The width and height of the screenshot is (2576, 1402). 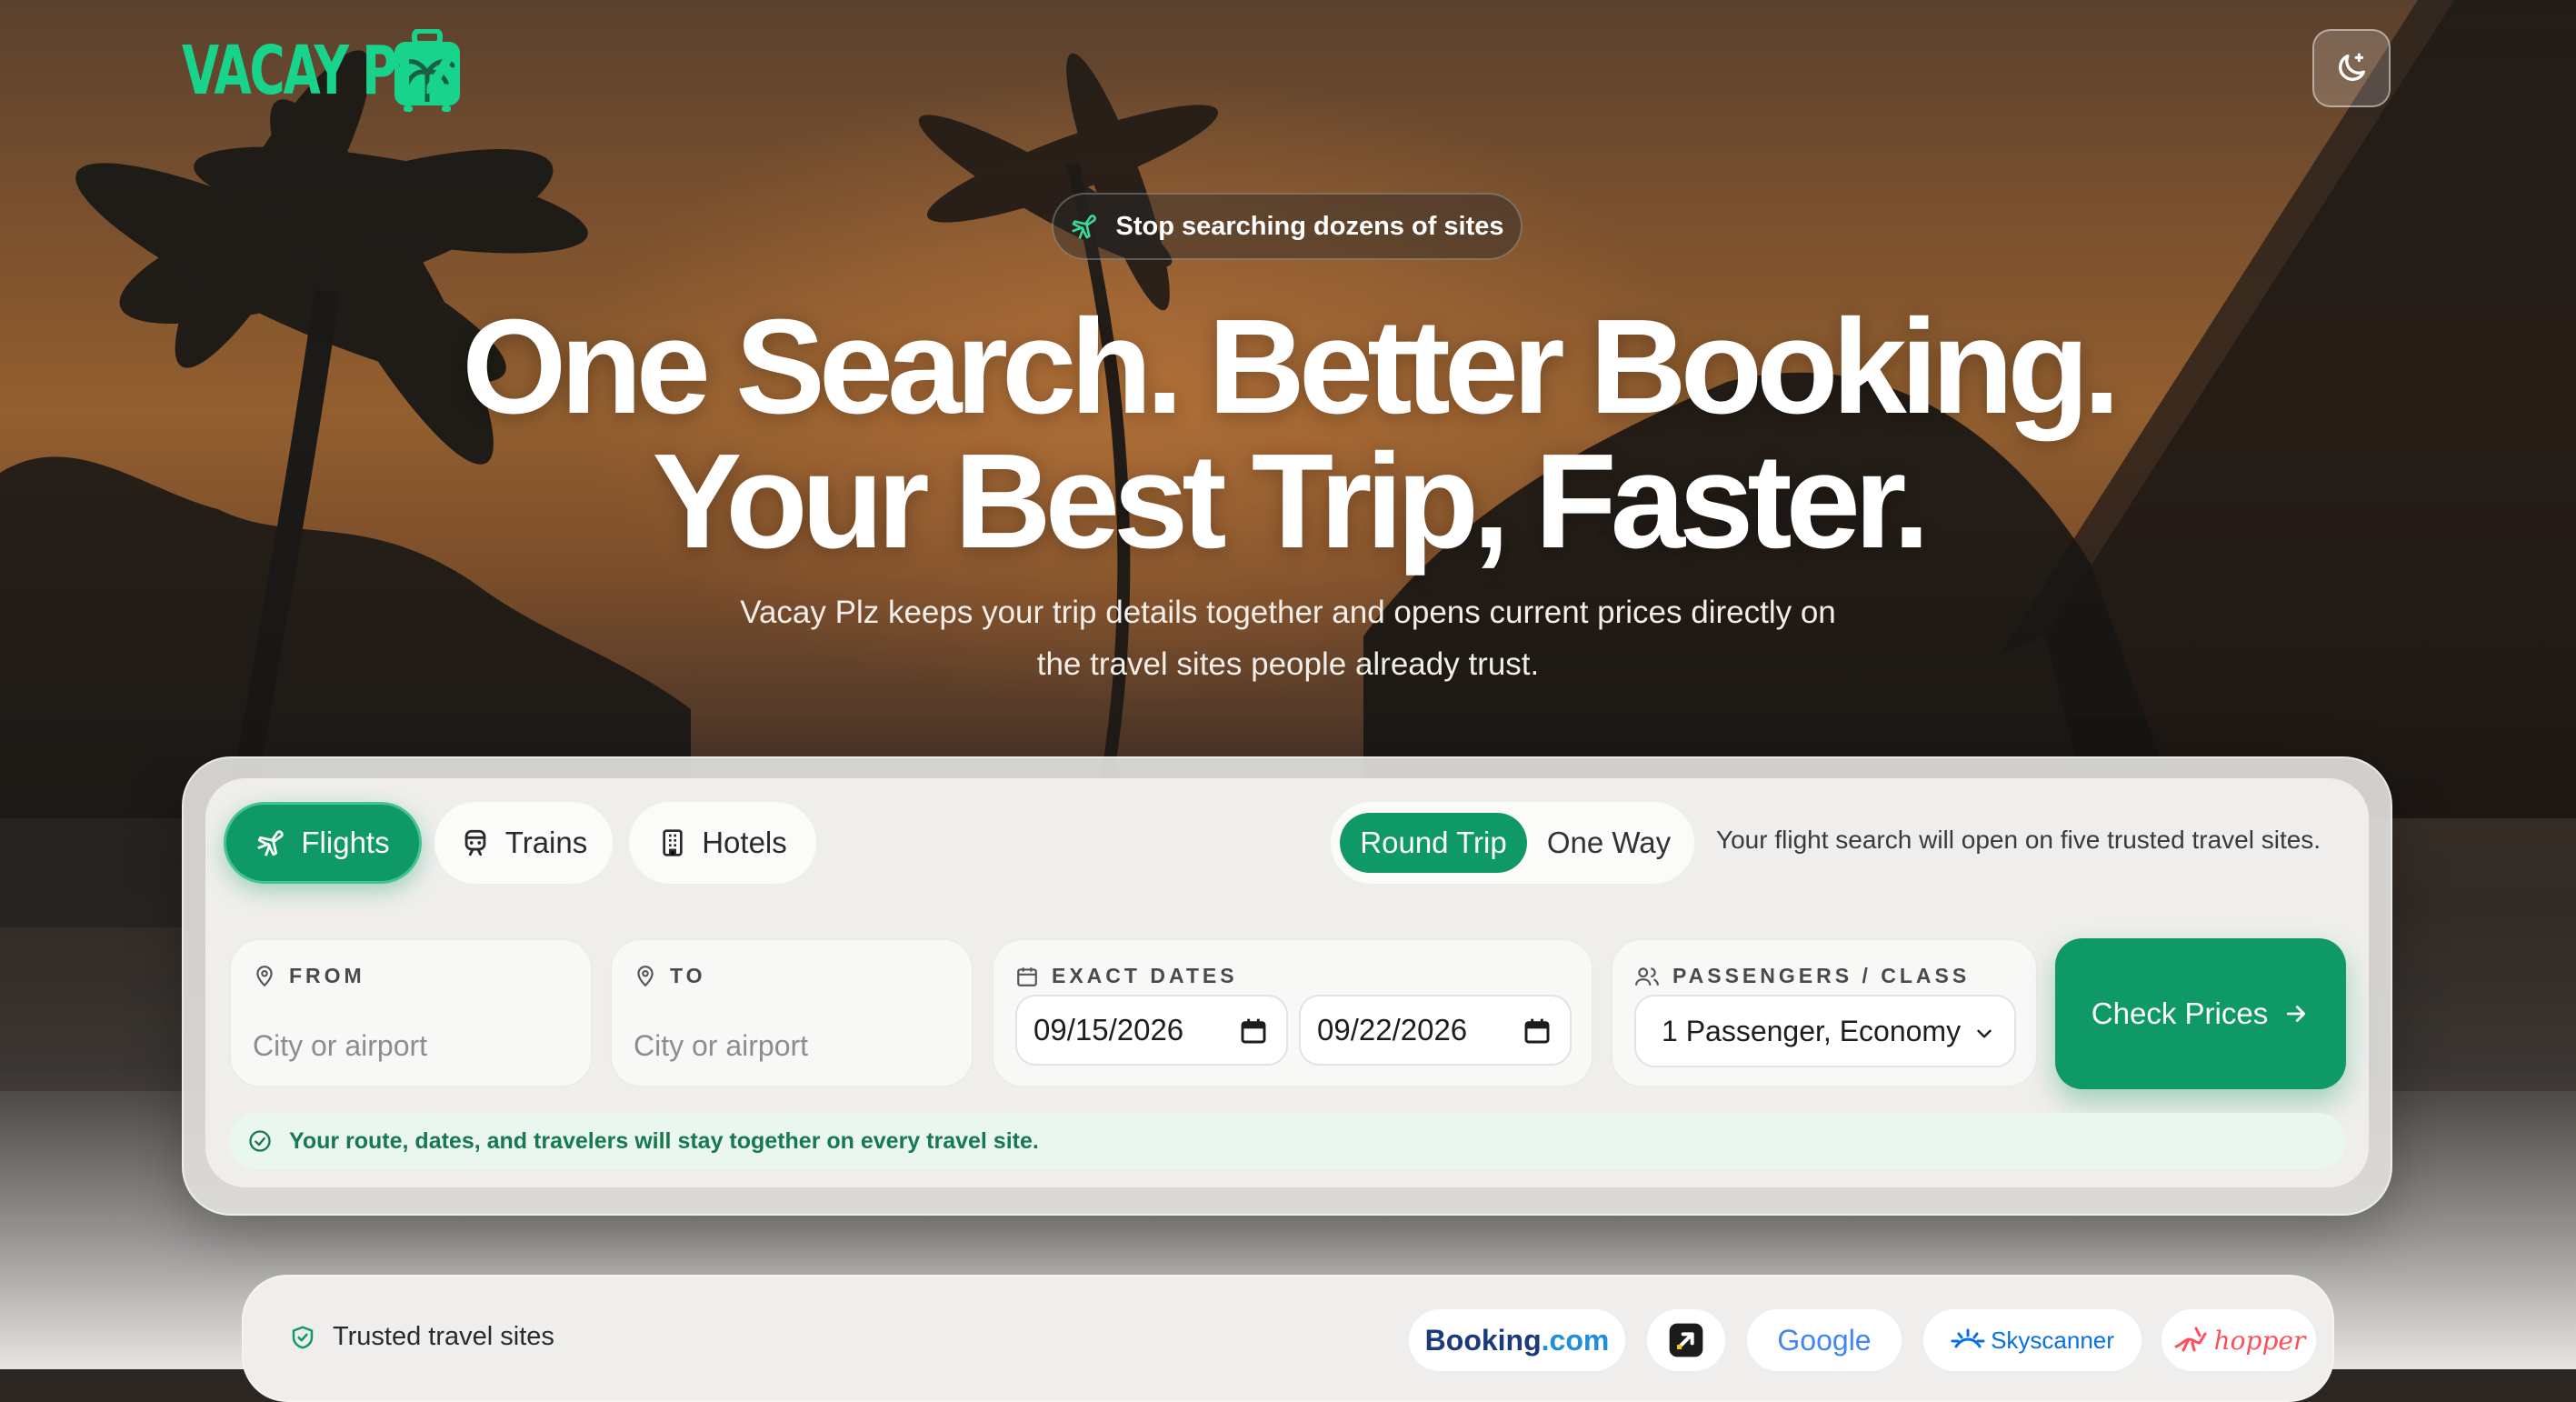 I want to click on google-logo-text: Google, so click(x=1824, y=1340).